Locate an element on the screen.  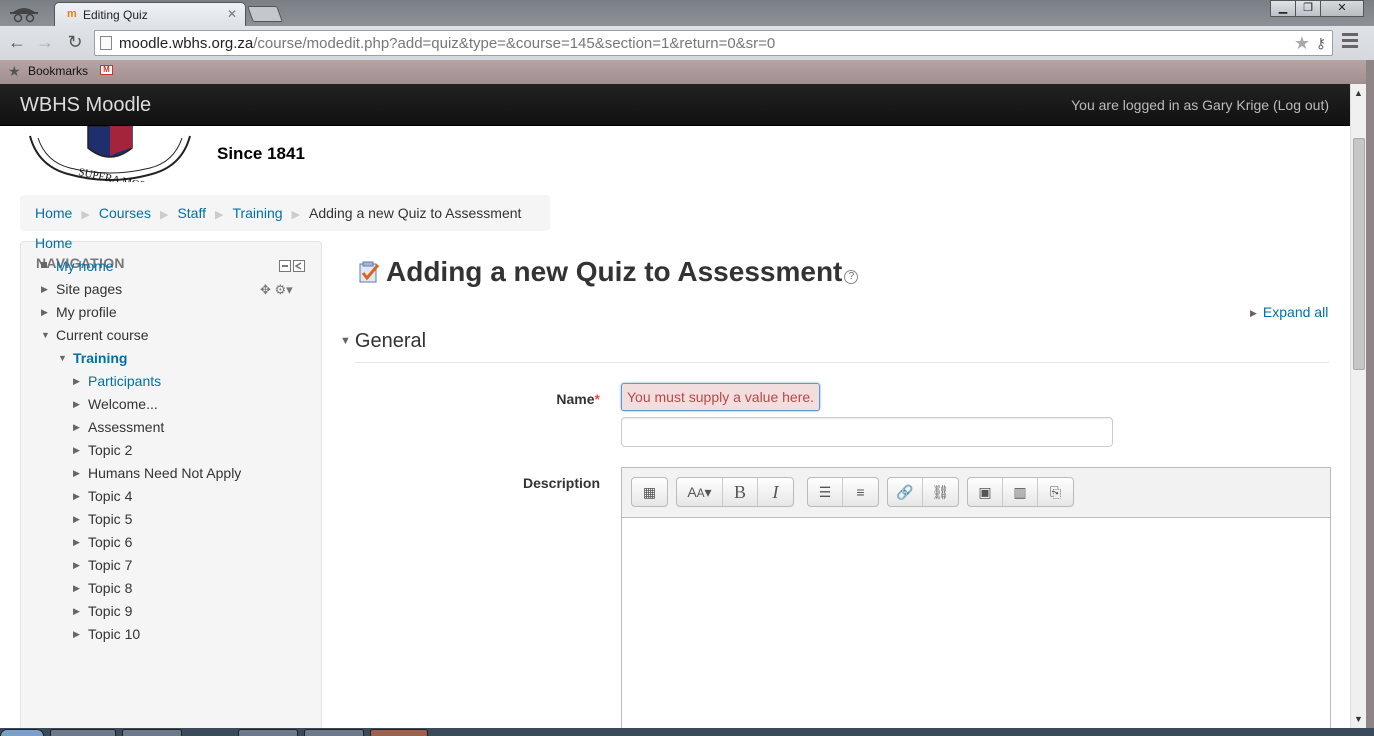
editor-group-media: ▣ ▥ ⎘ is located at coordinates (1020, 492).